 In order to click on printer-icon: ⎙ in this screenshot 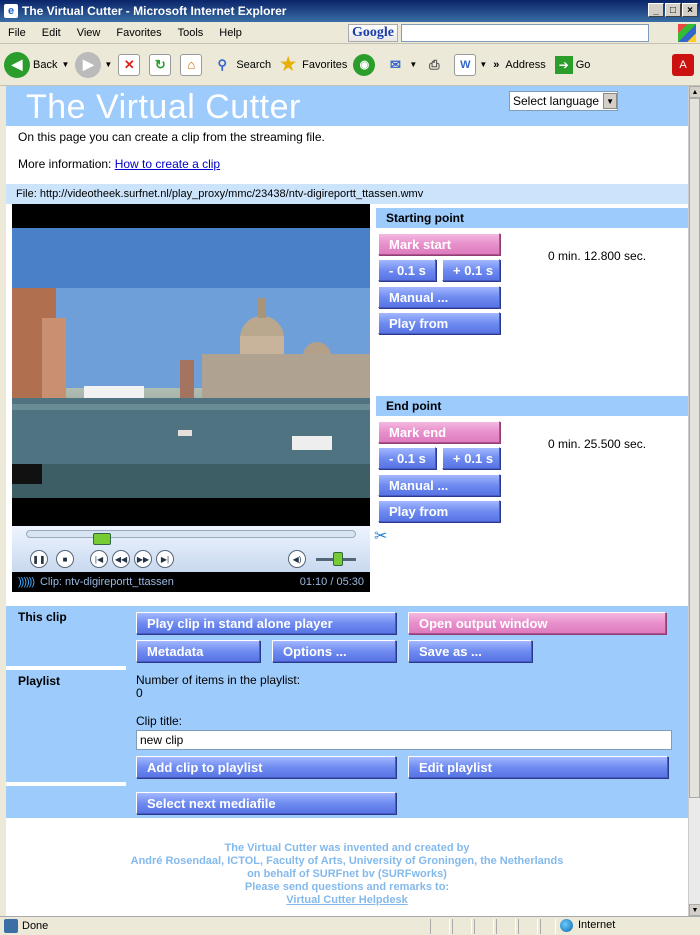, I will do `click(434, 64)`.